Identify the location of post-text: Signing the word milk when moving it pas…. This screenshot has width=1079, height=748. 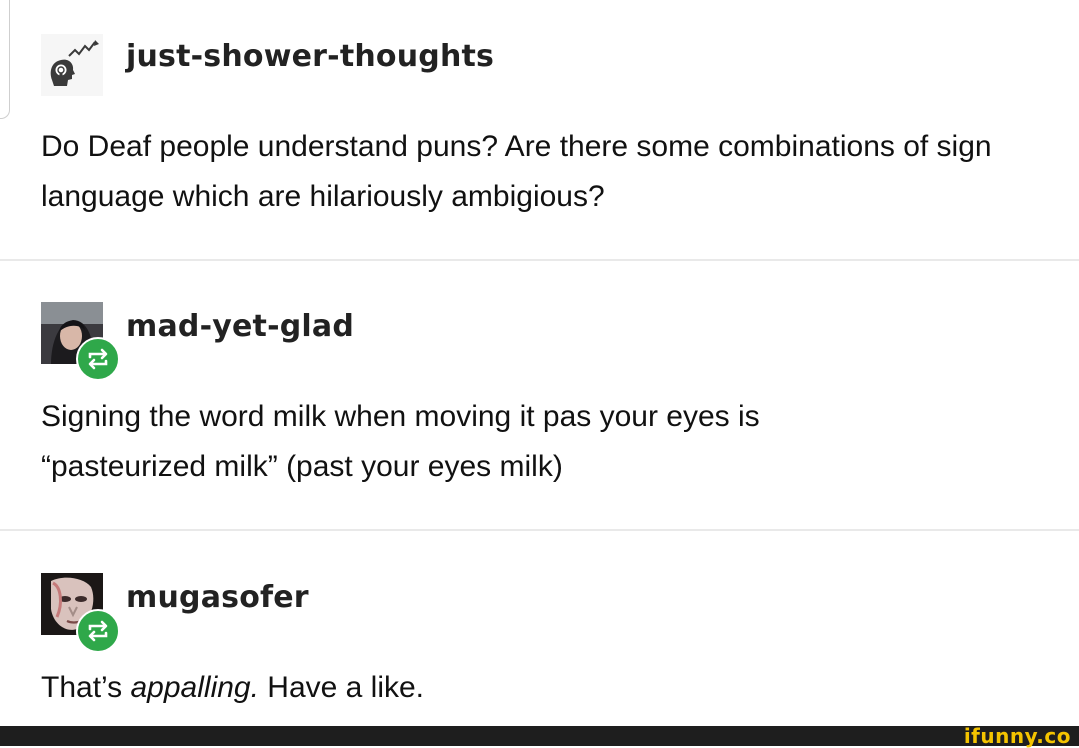
(400, 441).